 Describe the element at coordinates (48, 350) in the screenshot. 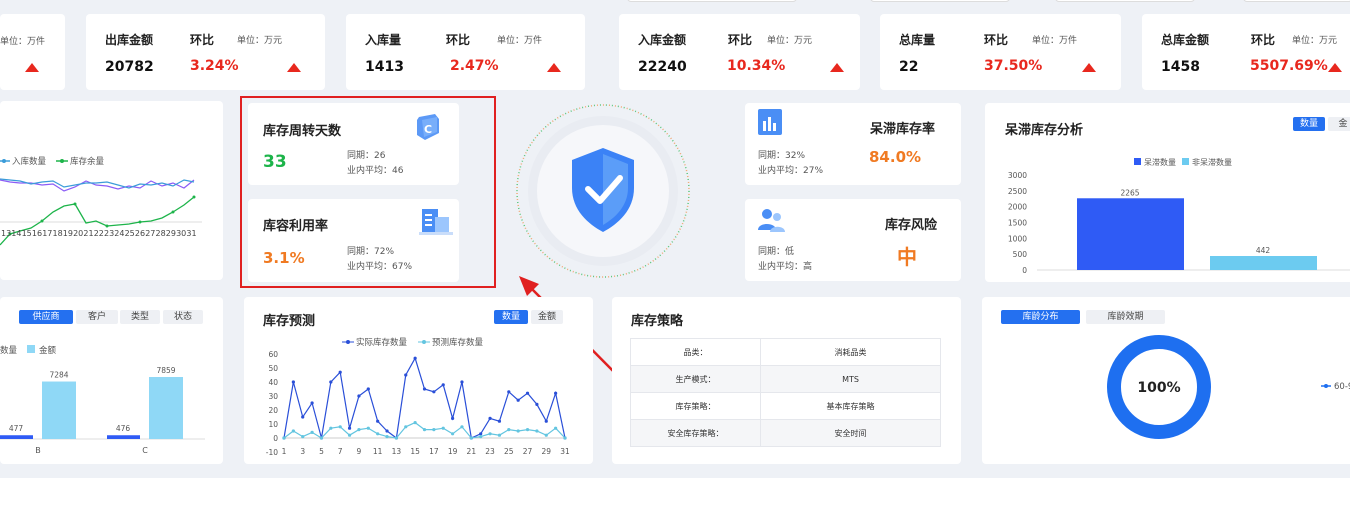

I see `legend-label: 金额` at that location.